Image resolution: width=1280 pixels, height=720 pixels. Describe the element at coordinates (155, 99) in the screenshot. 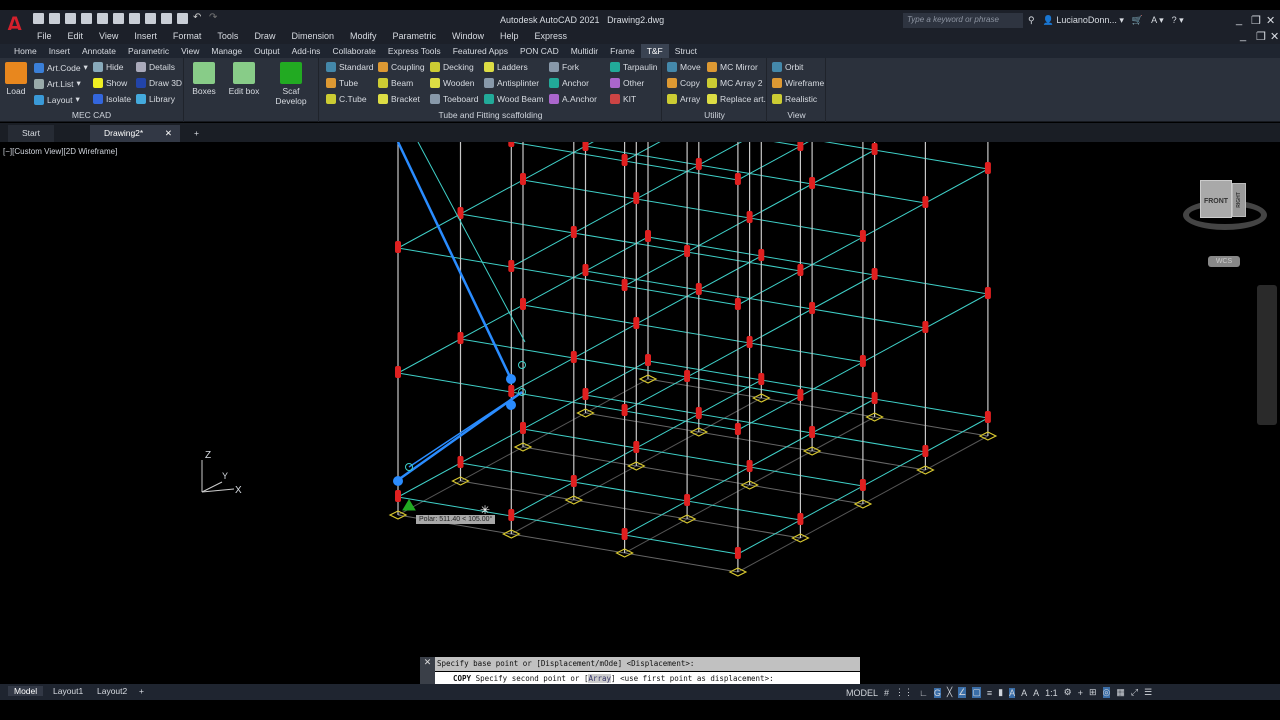

I see `library-button: Library` at that location.